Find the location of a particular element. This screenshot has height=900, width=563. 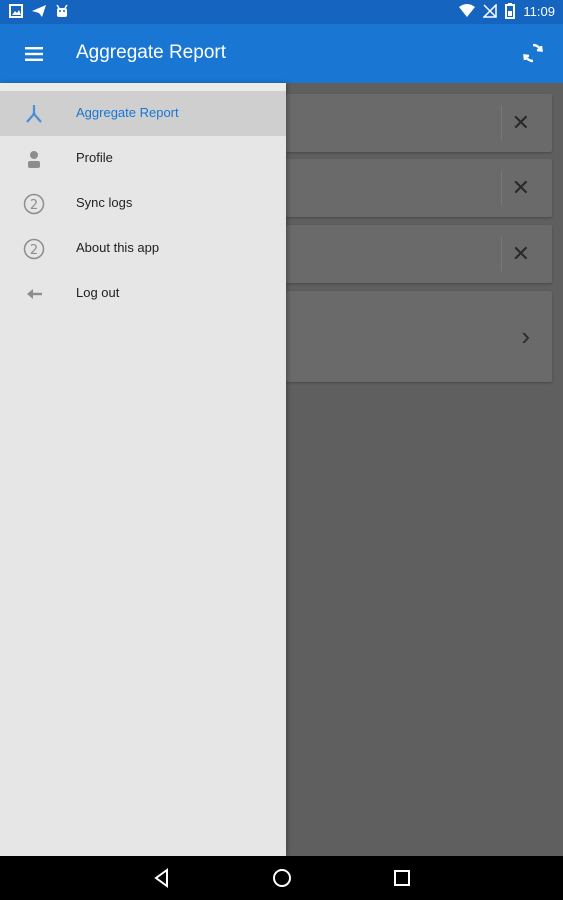

sync-icon is located at coordinates (533, 53).